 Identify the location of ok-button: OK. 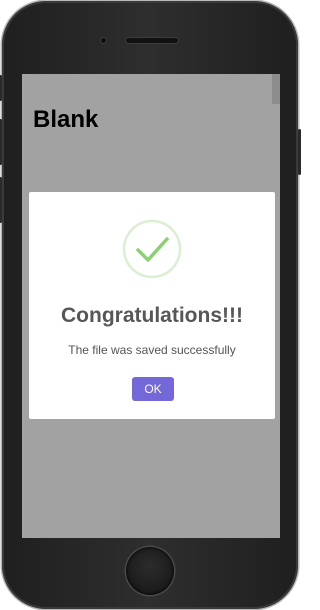
(153, 389).